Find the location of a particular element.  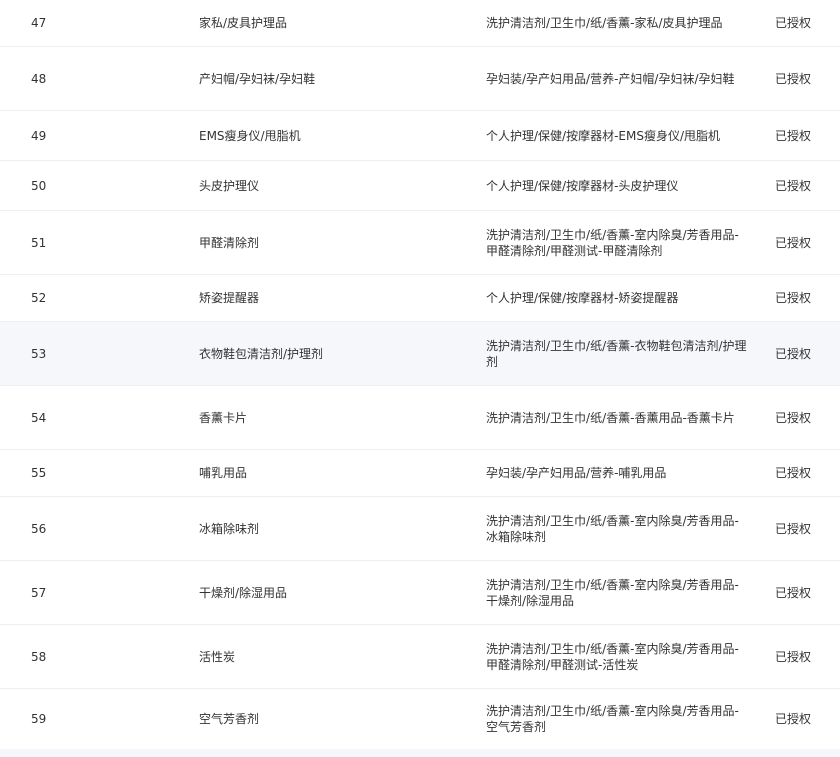

category-path: 个人护理/保健/按摩器材-EMS瘦身仪/甩脂机 is located at coordinates (603, 135).